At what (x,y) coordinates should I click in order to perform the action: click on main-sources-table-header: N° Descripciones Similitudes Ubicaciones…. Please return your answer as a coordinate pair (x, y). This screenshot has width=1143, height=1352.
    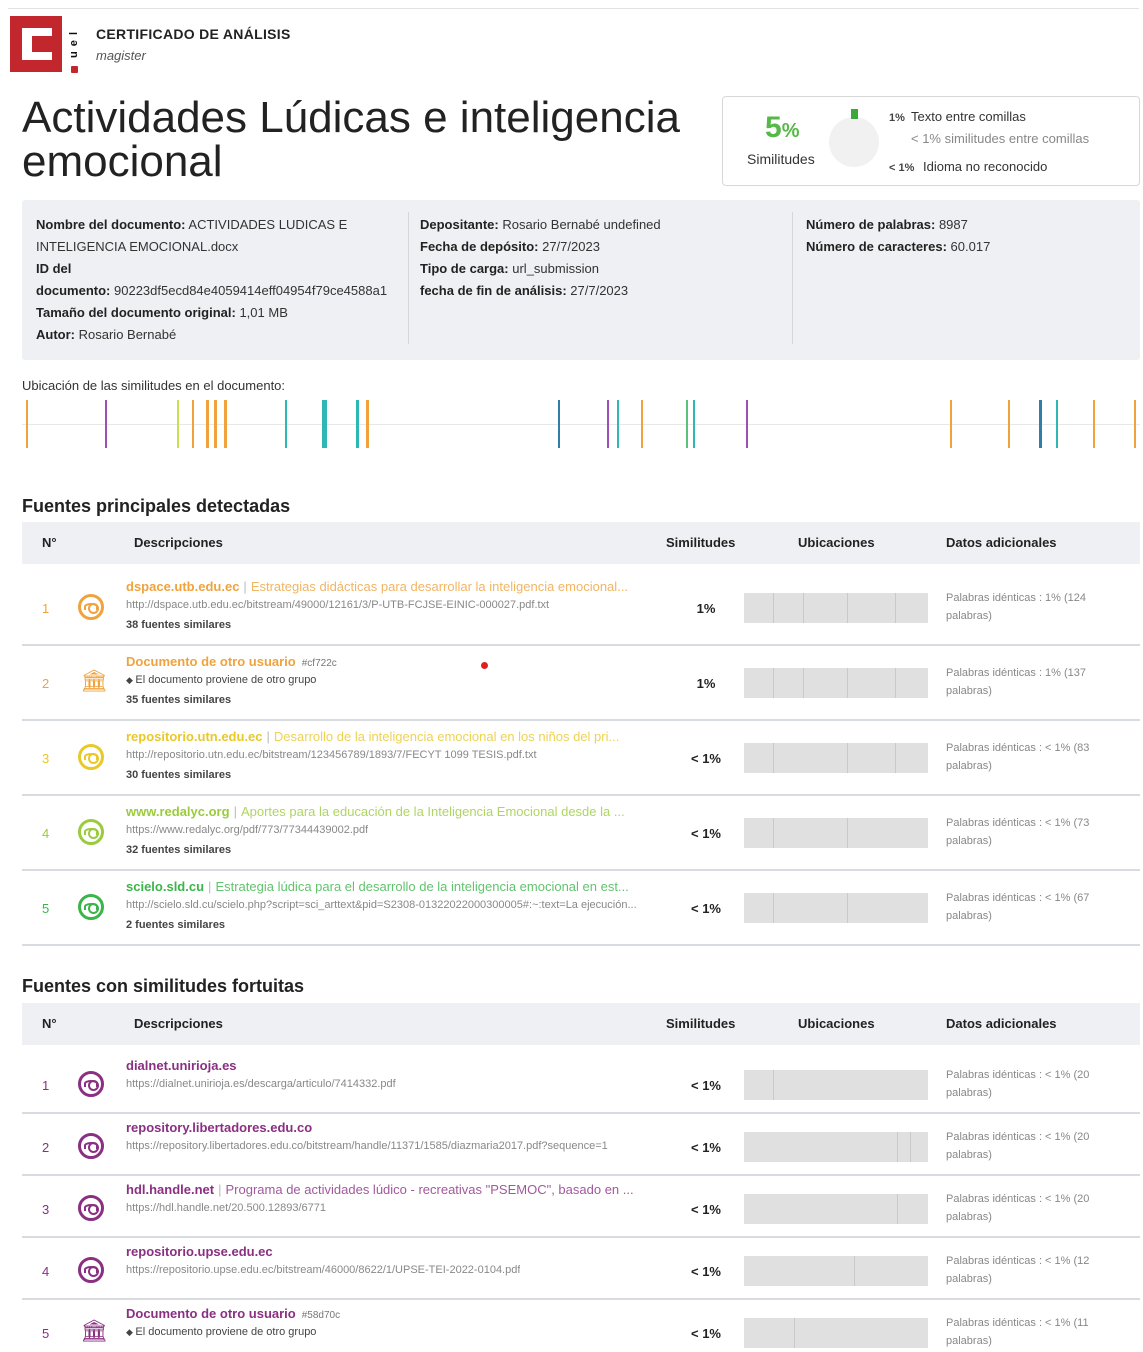
    Looking at the image, I should click on (581, 543).